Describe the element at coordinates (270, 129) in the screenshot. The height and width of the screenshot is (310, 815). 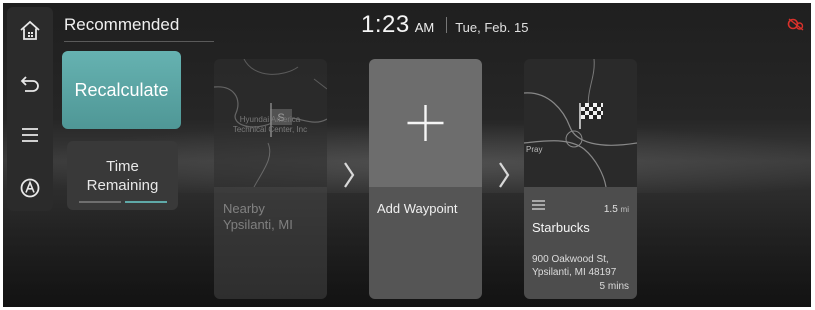
I see `map-poi-line2: Technical Center, Inc` at that location.